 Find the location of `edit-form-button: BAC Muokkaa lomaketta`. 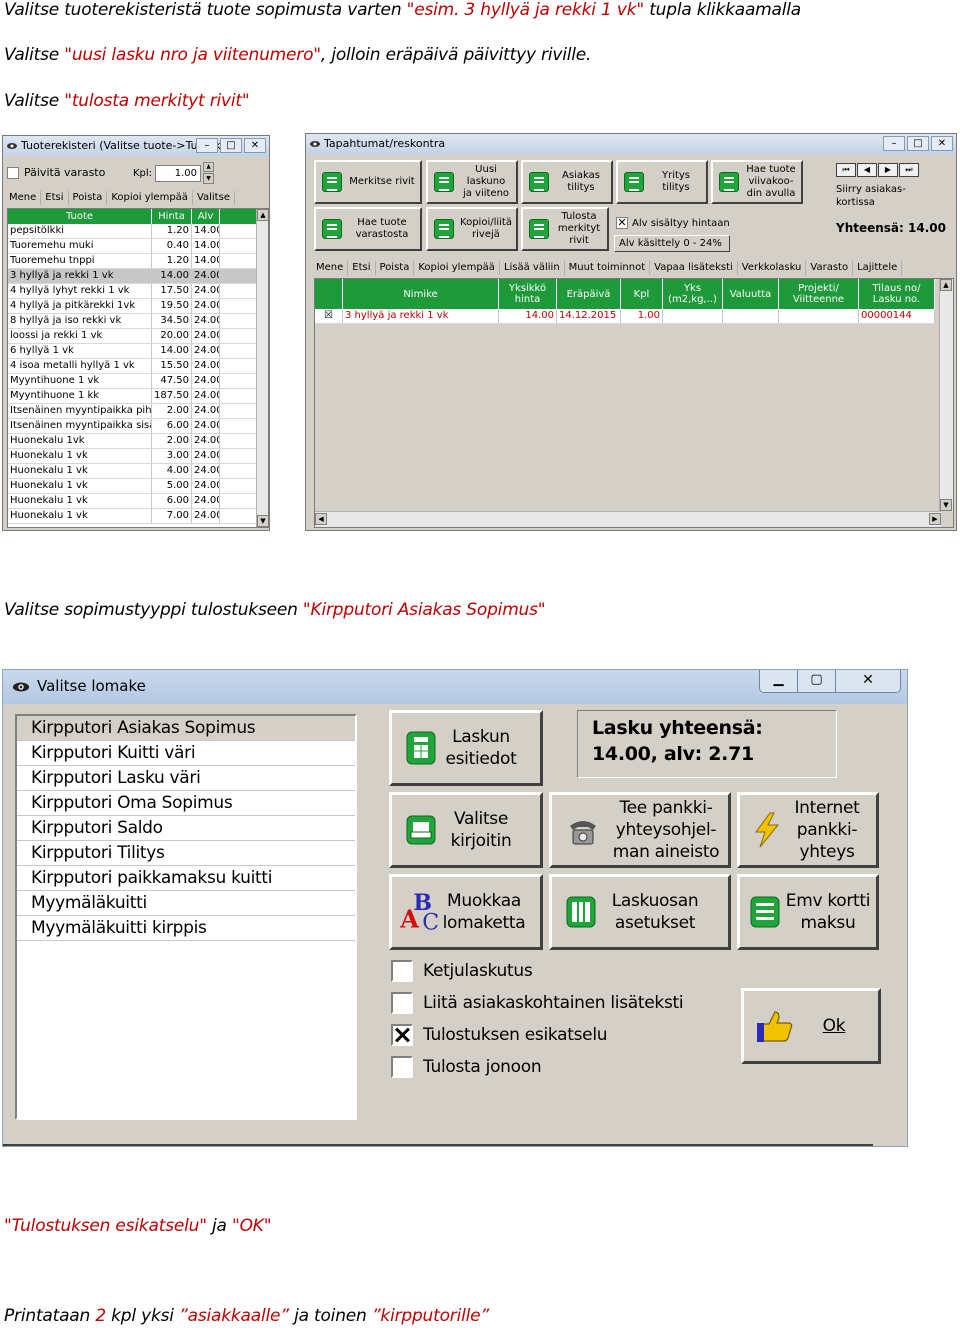

edit-form-button: BAC Muokkaa lomaketta is located at coordinates (466, 912).